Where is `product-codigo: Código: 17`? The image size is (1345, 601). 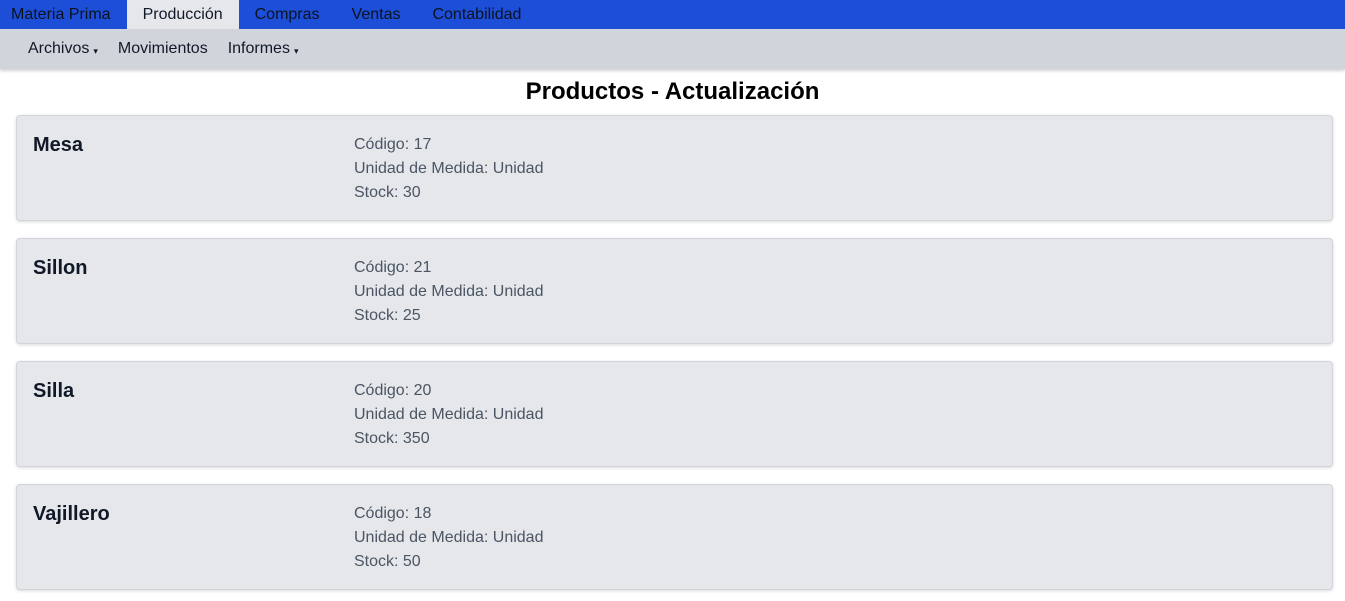 product-codigo: Código: 17 is located at coordinates (393, 144).